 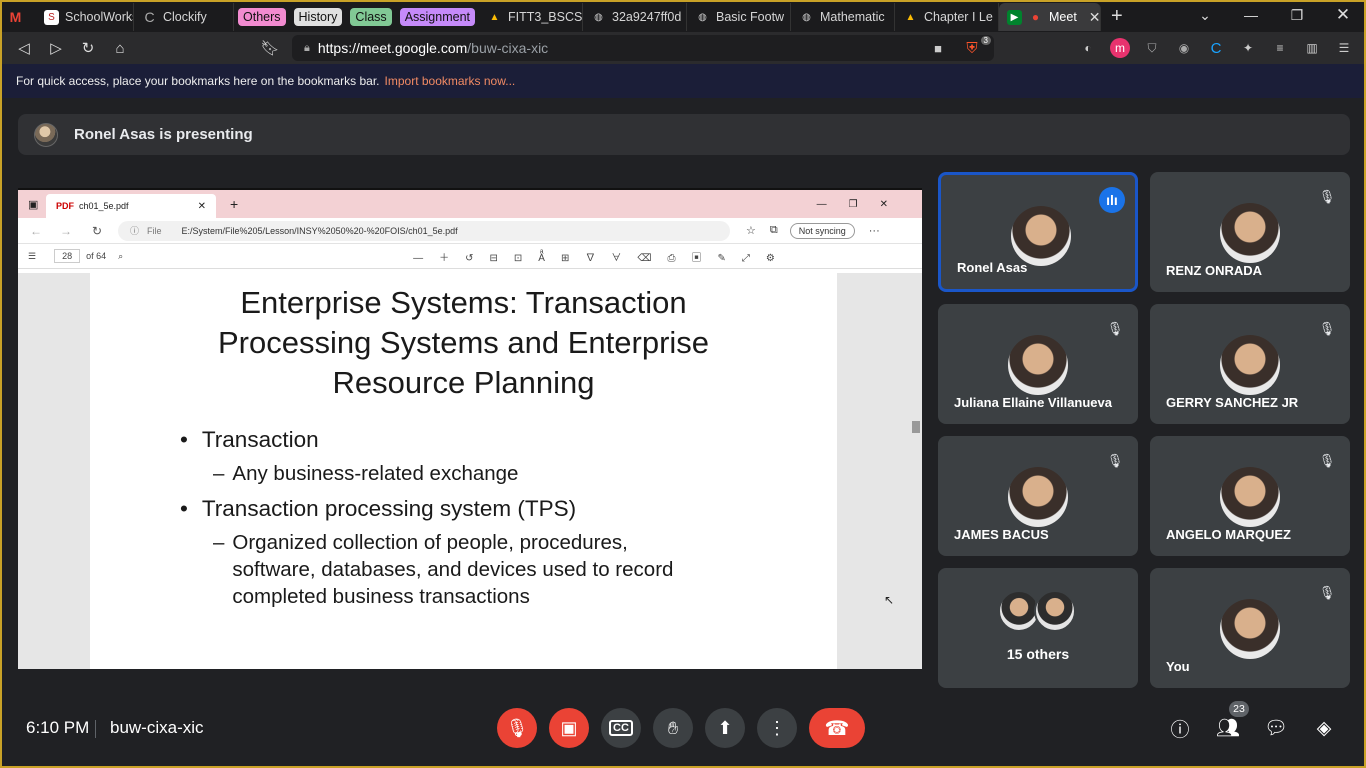 I want to click on bullet-text: Transaction, so click(x=260, y=439).